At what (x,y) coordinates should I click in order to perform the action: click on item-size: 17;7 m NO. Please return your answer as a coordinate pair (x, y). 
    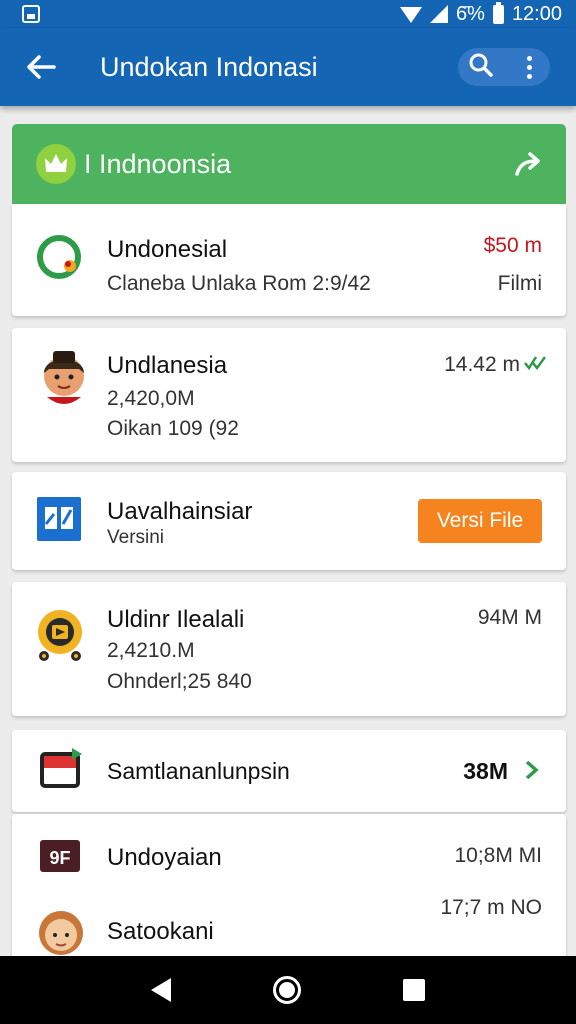
    Looking at the image, I should click on (491, 907).